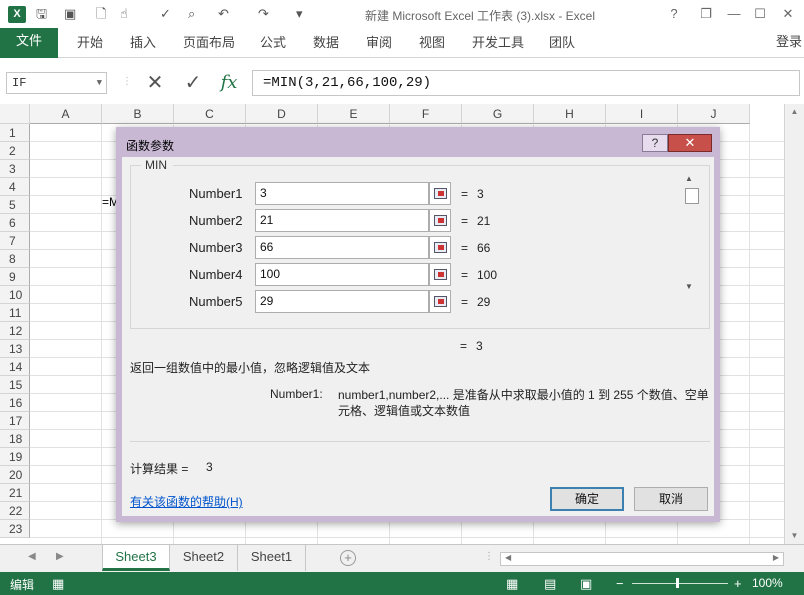  I want to click on tab-splitter-icon: ⋮, so click(489, 556).